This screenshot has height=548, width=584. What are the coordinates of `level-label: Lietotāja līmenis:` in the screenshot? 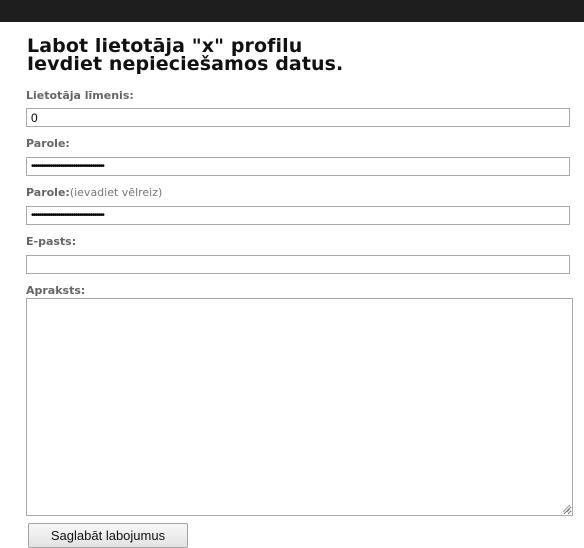 It's located at (80, 95).